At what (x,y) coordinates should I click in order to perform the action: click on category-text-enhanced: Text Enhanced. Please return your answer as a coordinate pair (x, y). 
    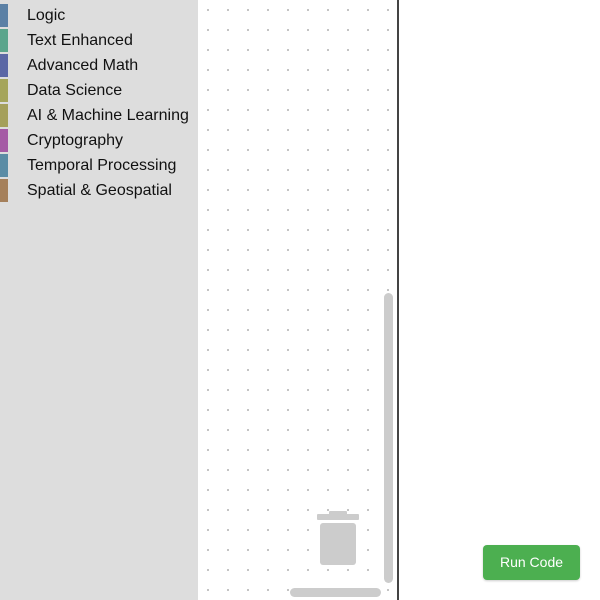
    Looking at the image, I should click on (99, 40).